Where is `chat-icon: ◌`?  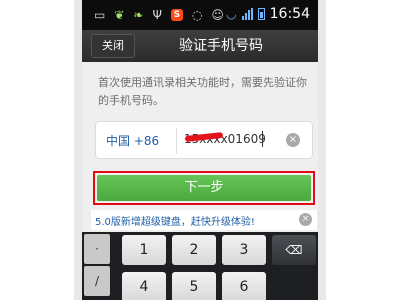 chat-icon: ◌ is located at coordinates (197, 15).